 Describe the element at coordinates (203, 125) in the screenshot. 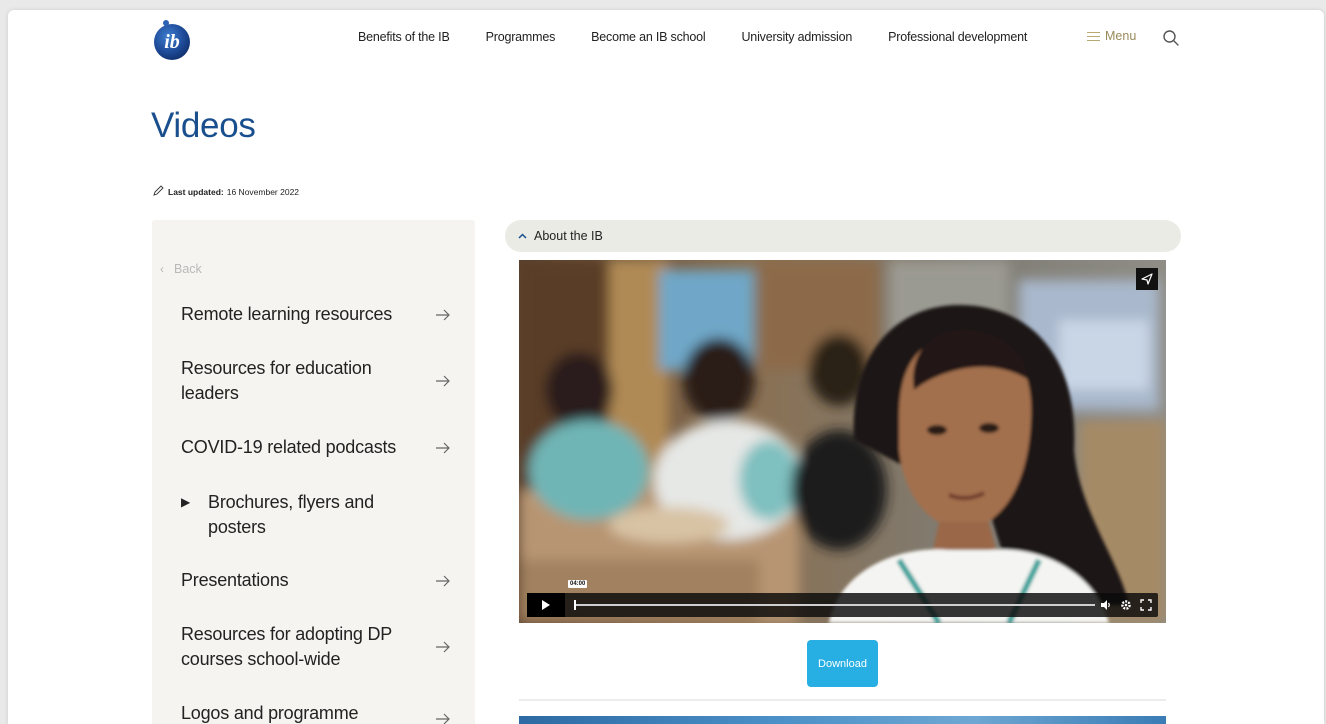

I see `page-title: Videos` at that location.